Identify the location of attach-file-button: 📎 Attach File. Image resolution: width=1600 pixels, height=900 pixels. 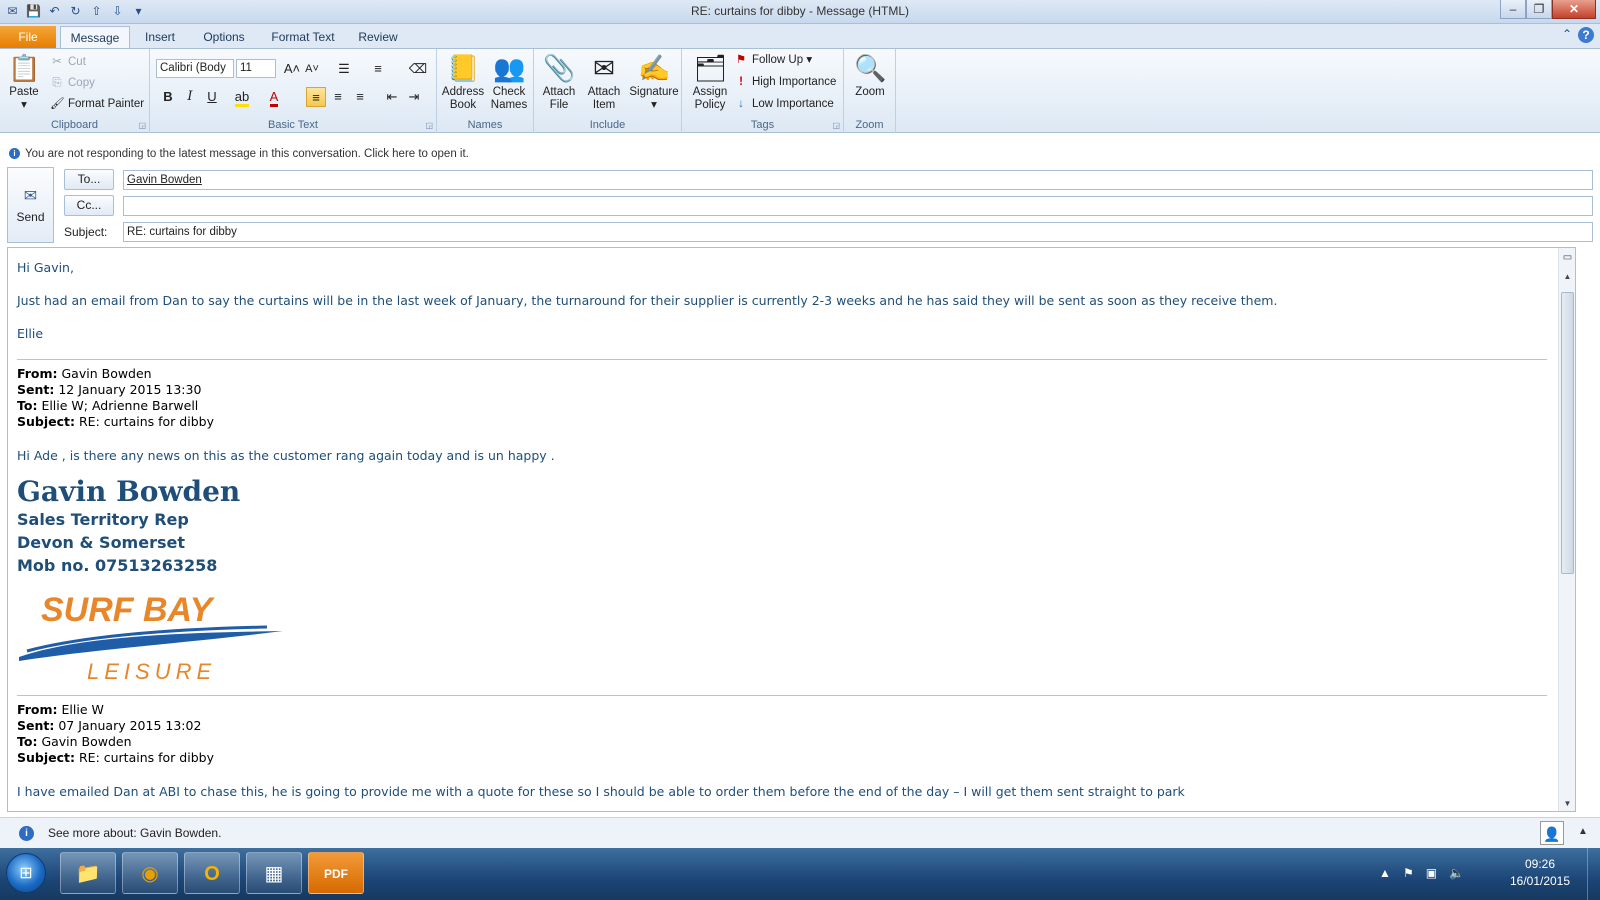
(559, 82).